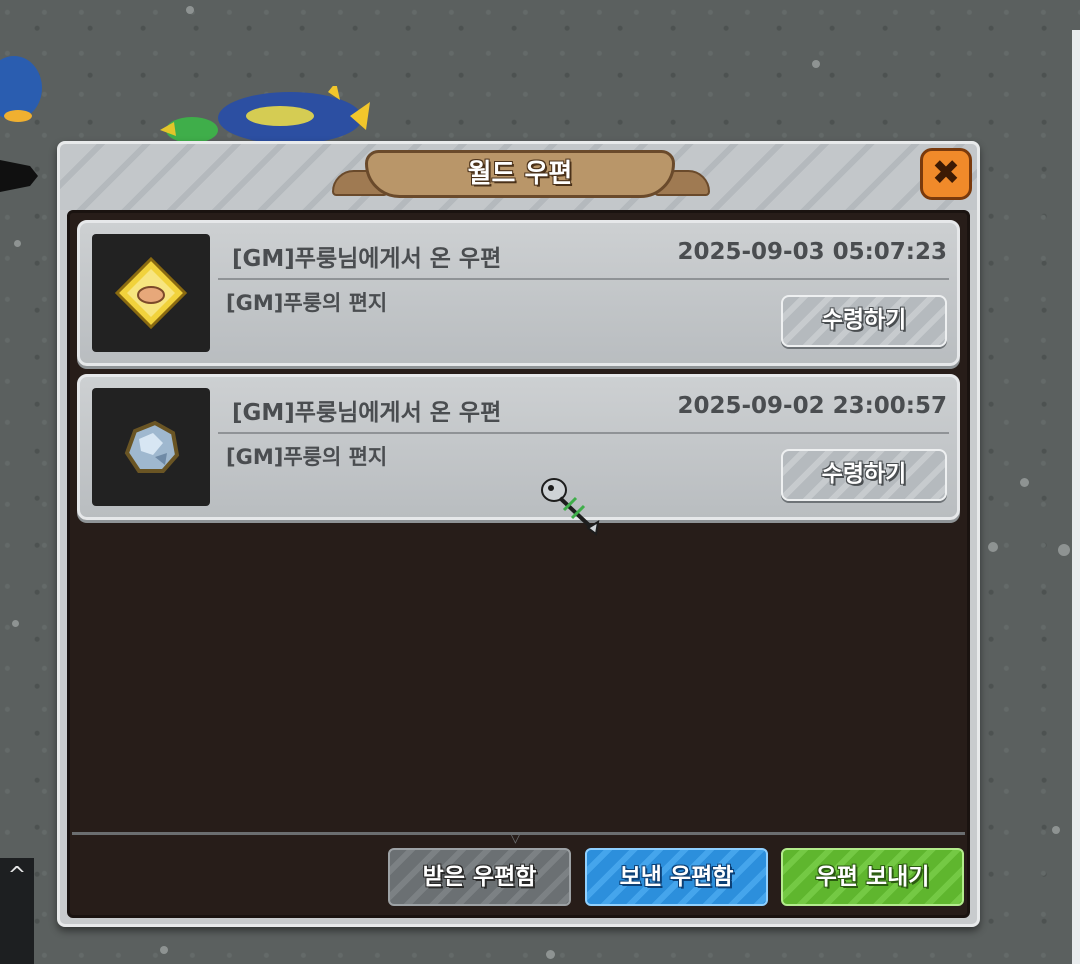 The width and height of the screenshot is (1080, 964). Describe the element at coordinates (17, 875) in the screenshot. I see `chevron-up-icon: ^` at that location.